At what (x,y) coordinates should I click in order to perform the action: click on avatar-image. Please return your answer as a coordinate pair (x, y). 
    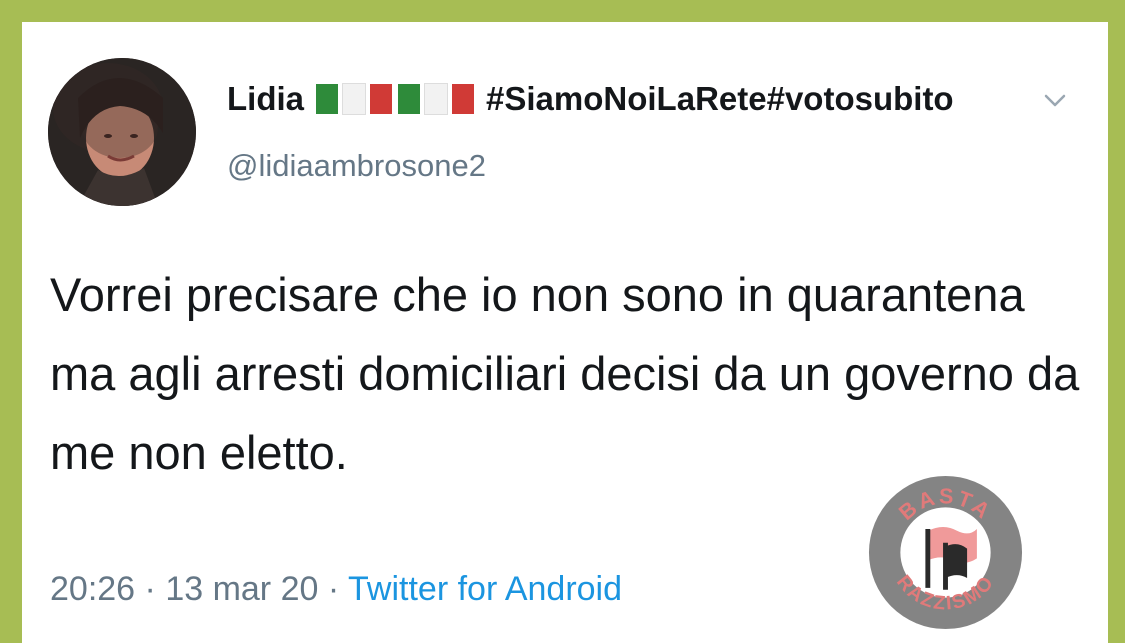
    Looking at the image, I should click on (122, 132).